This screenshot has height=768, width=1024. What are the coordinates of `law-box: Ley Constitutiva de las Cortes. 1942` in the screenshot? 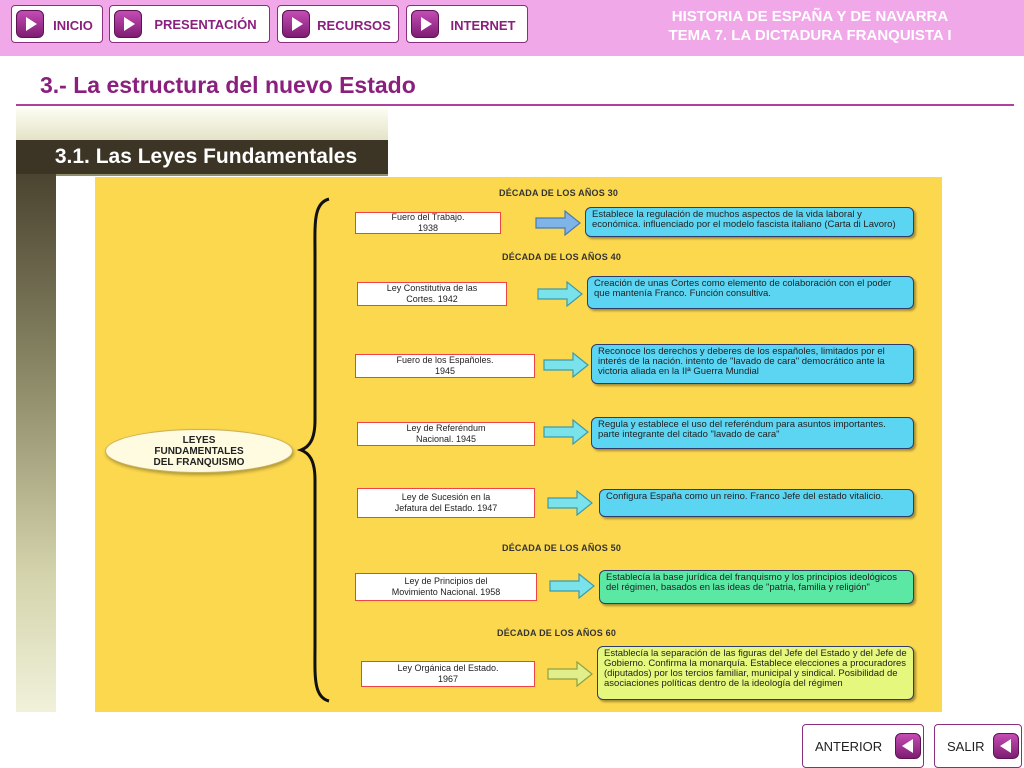 It's located at (432, 294).